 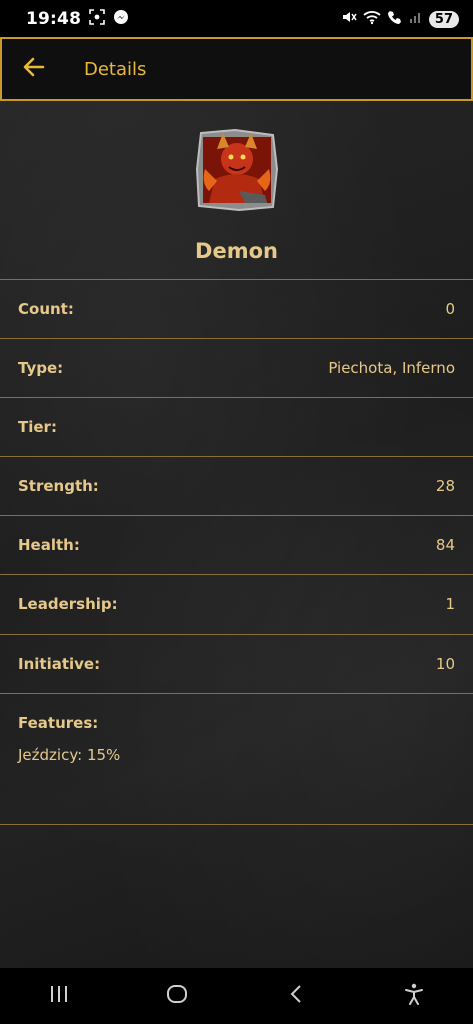 I want to click on accessibility-button, so click(x=414, y=996).